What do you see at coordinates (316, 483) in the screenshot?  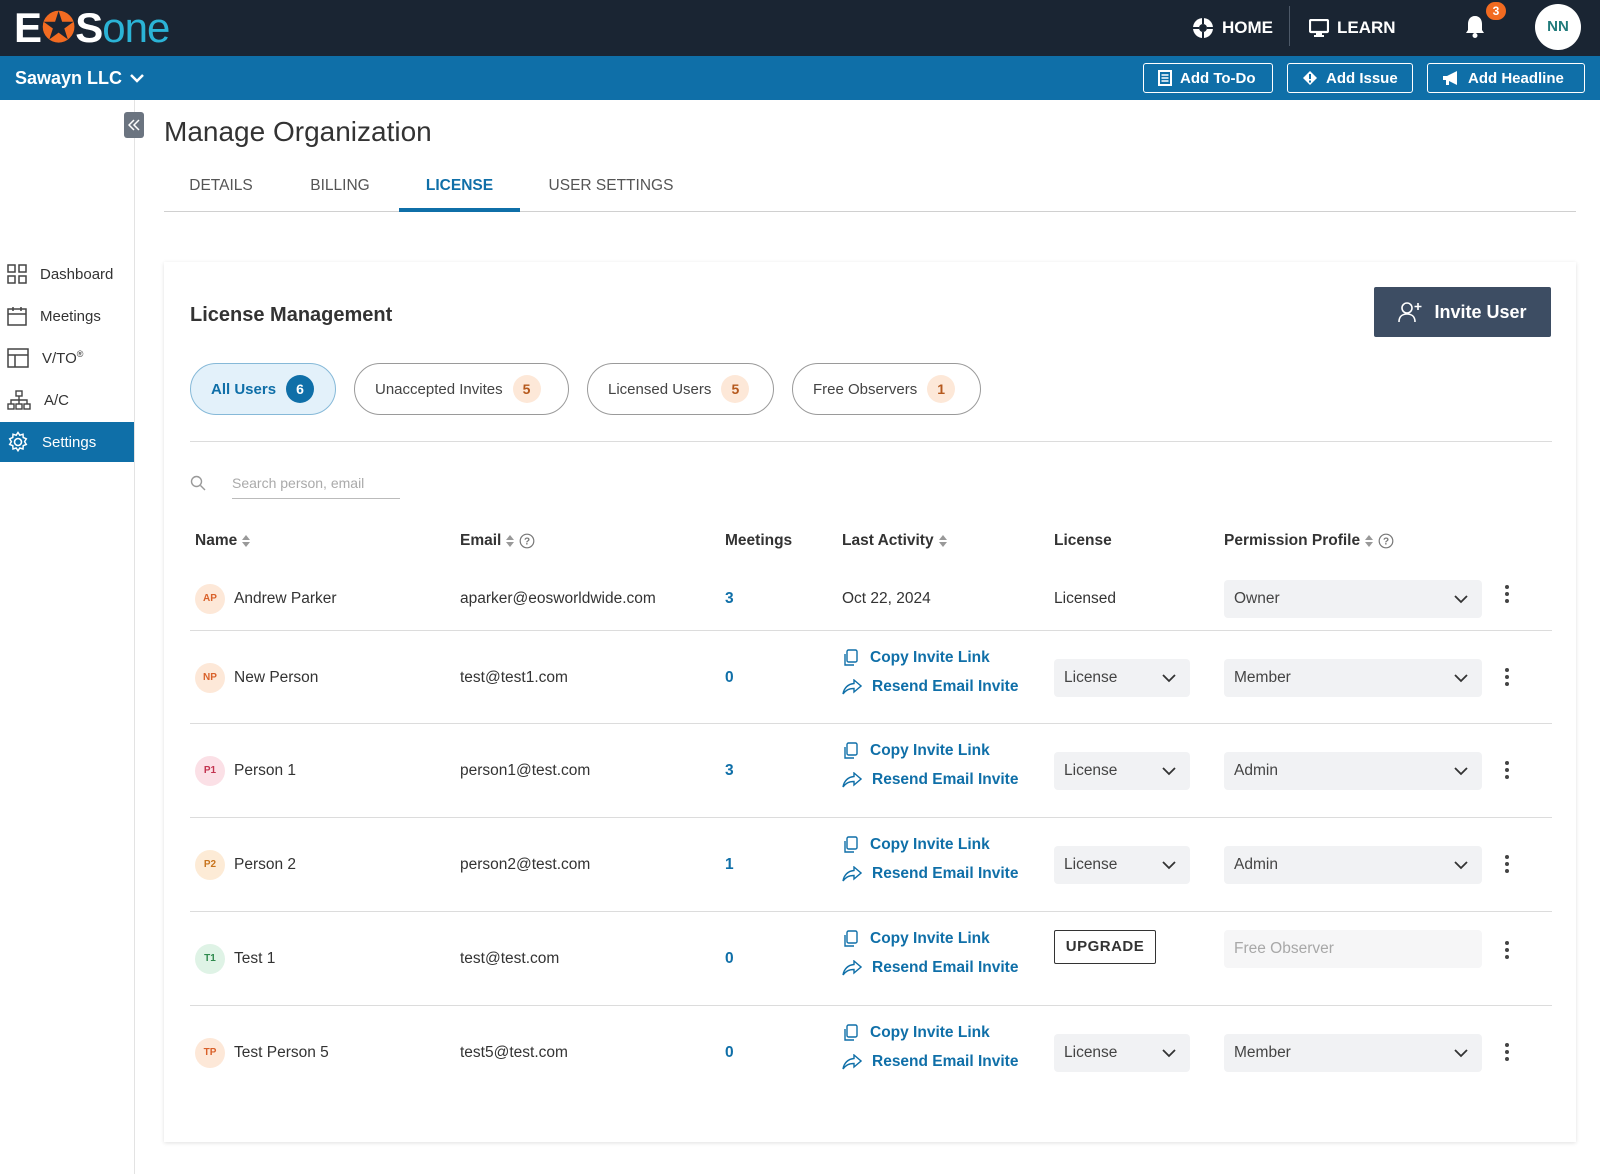 I see `search-input` at bounding box center [316, 483].